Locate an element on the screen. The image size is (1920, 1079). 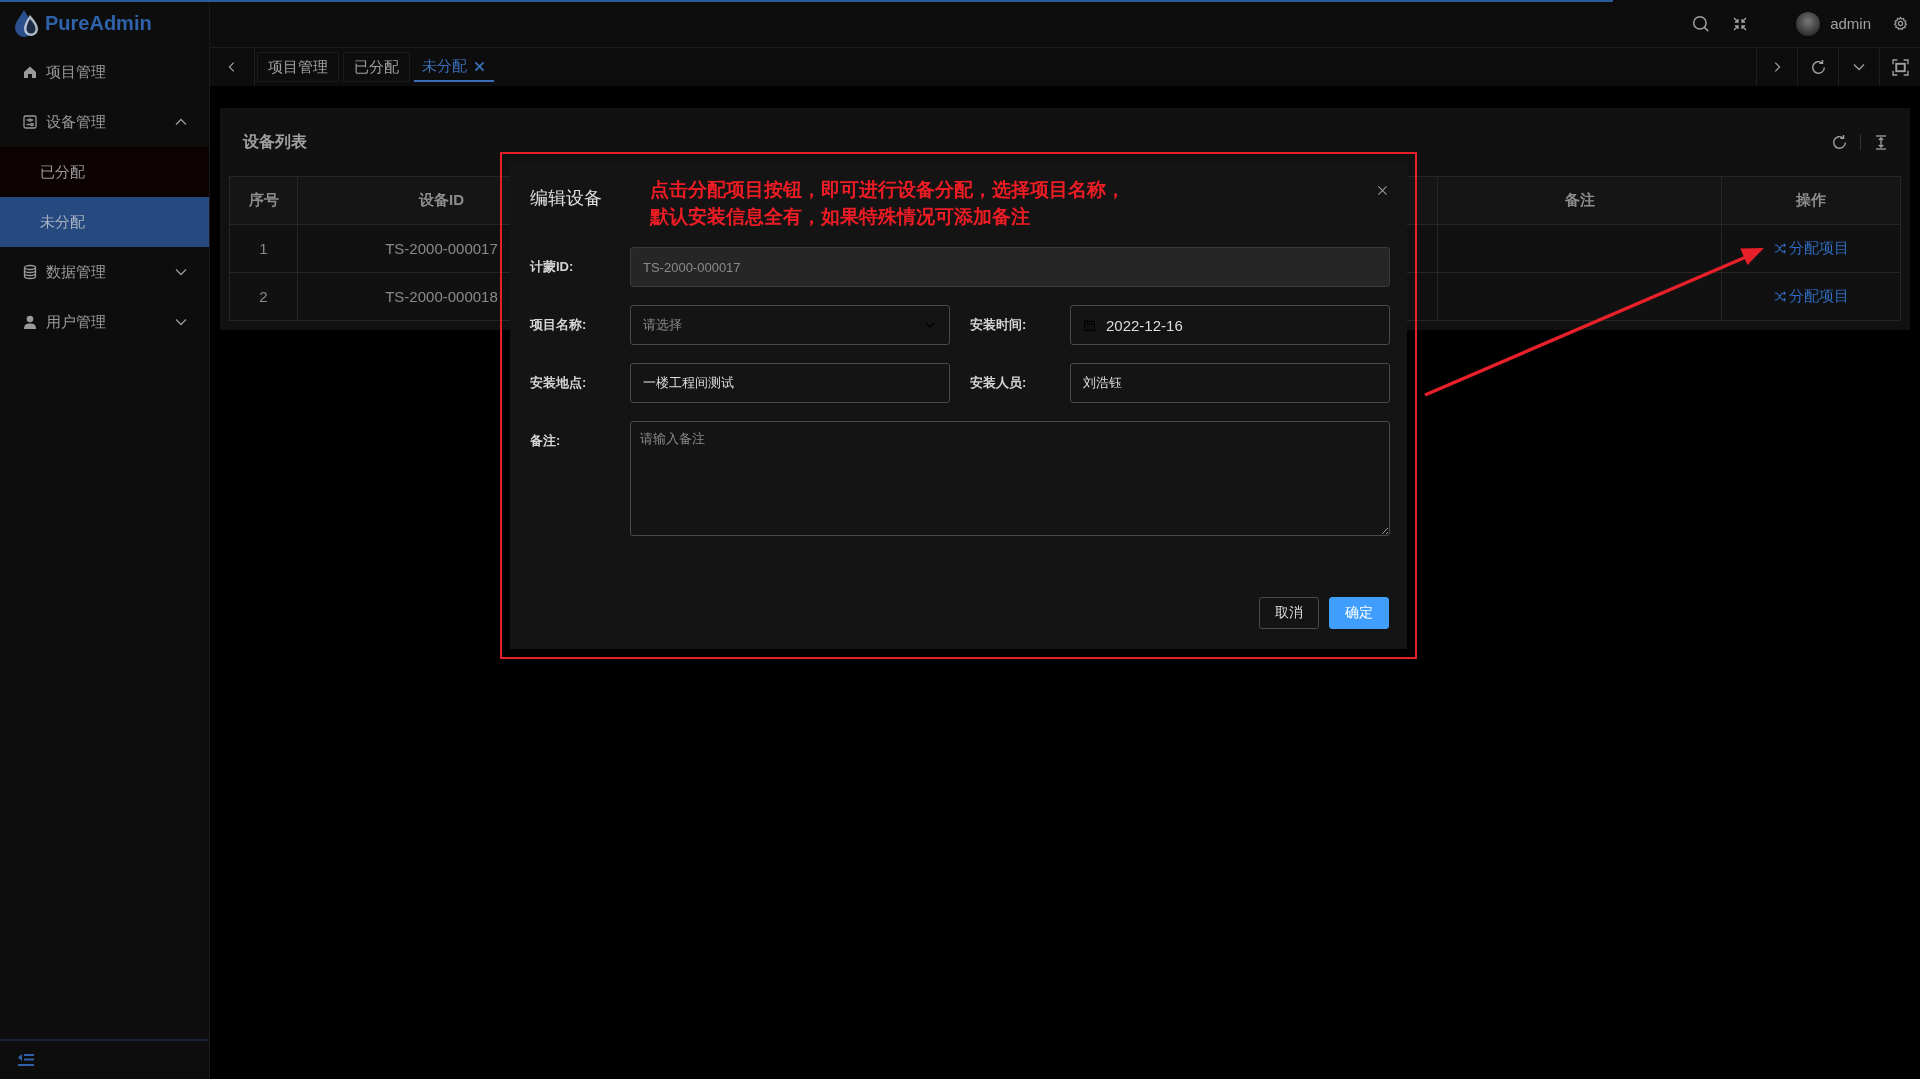
fullscreen-frame-icon is located at coordinates (1900, 67).